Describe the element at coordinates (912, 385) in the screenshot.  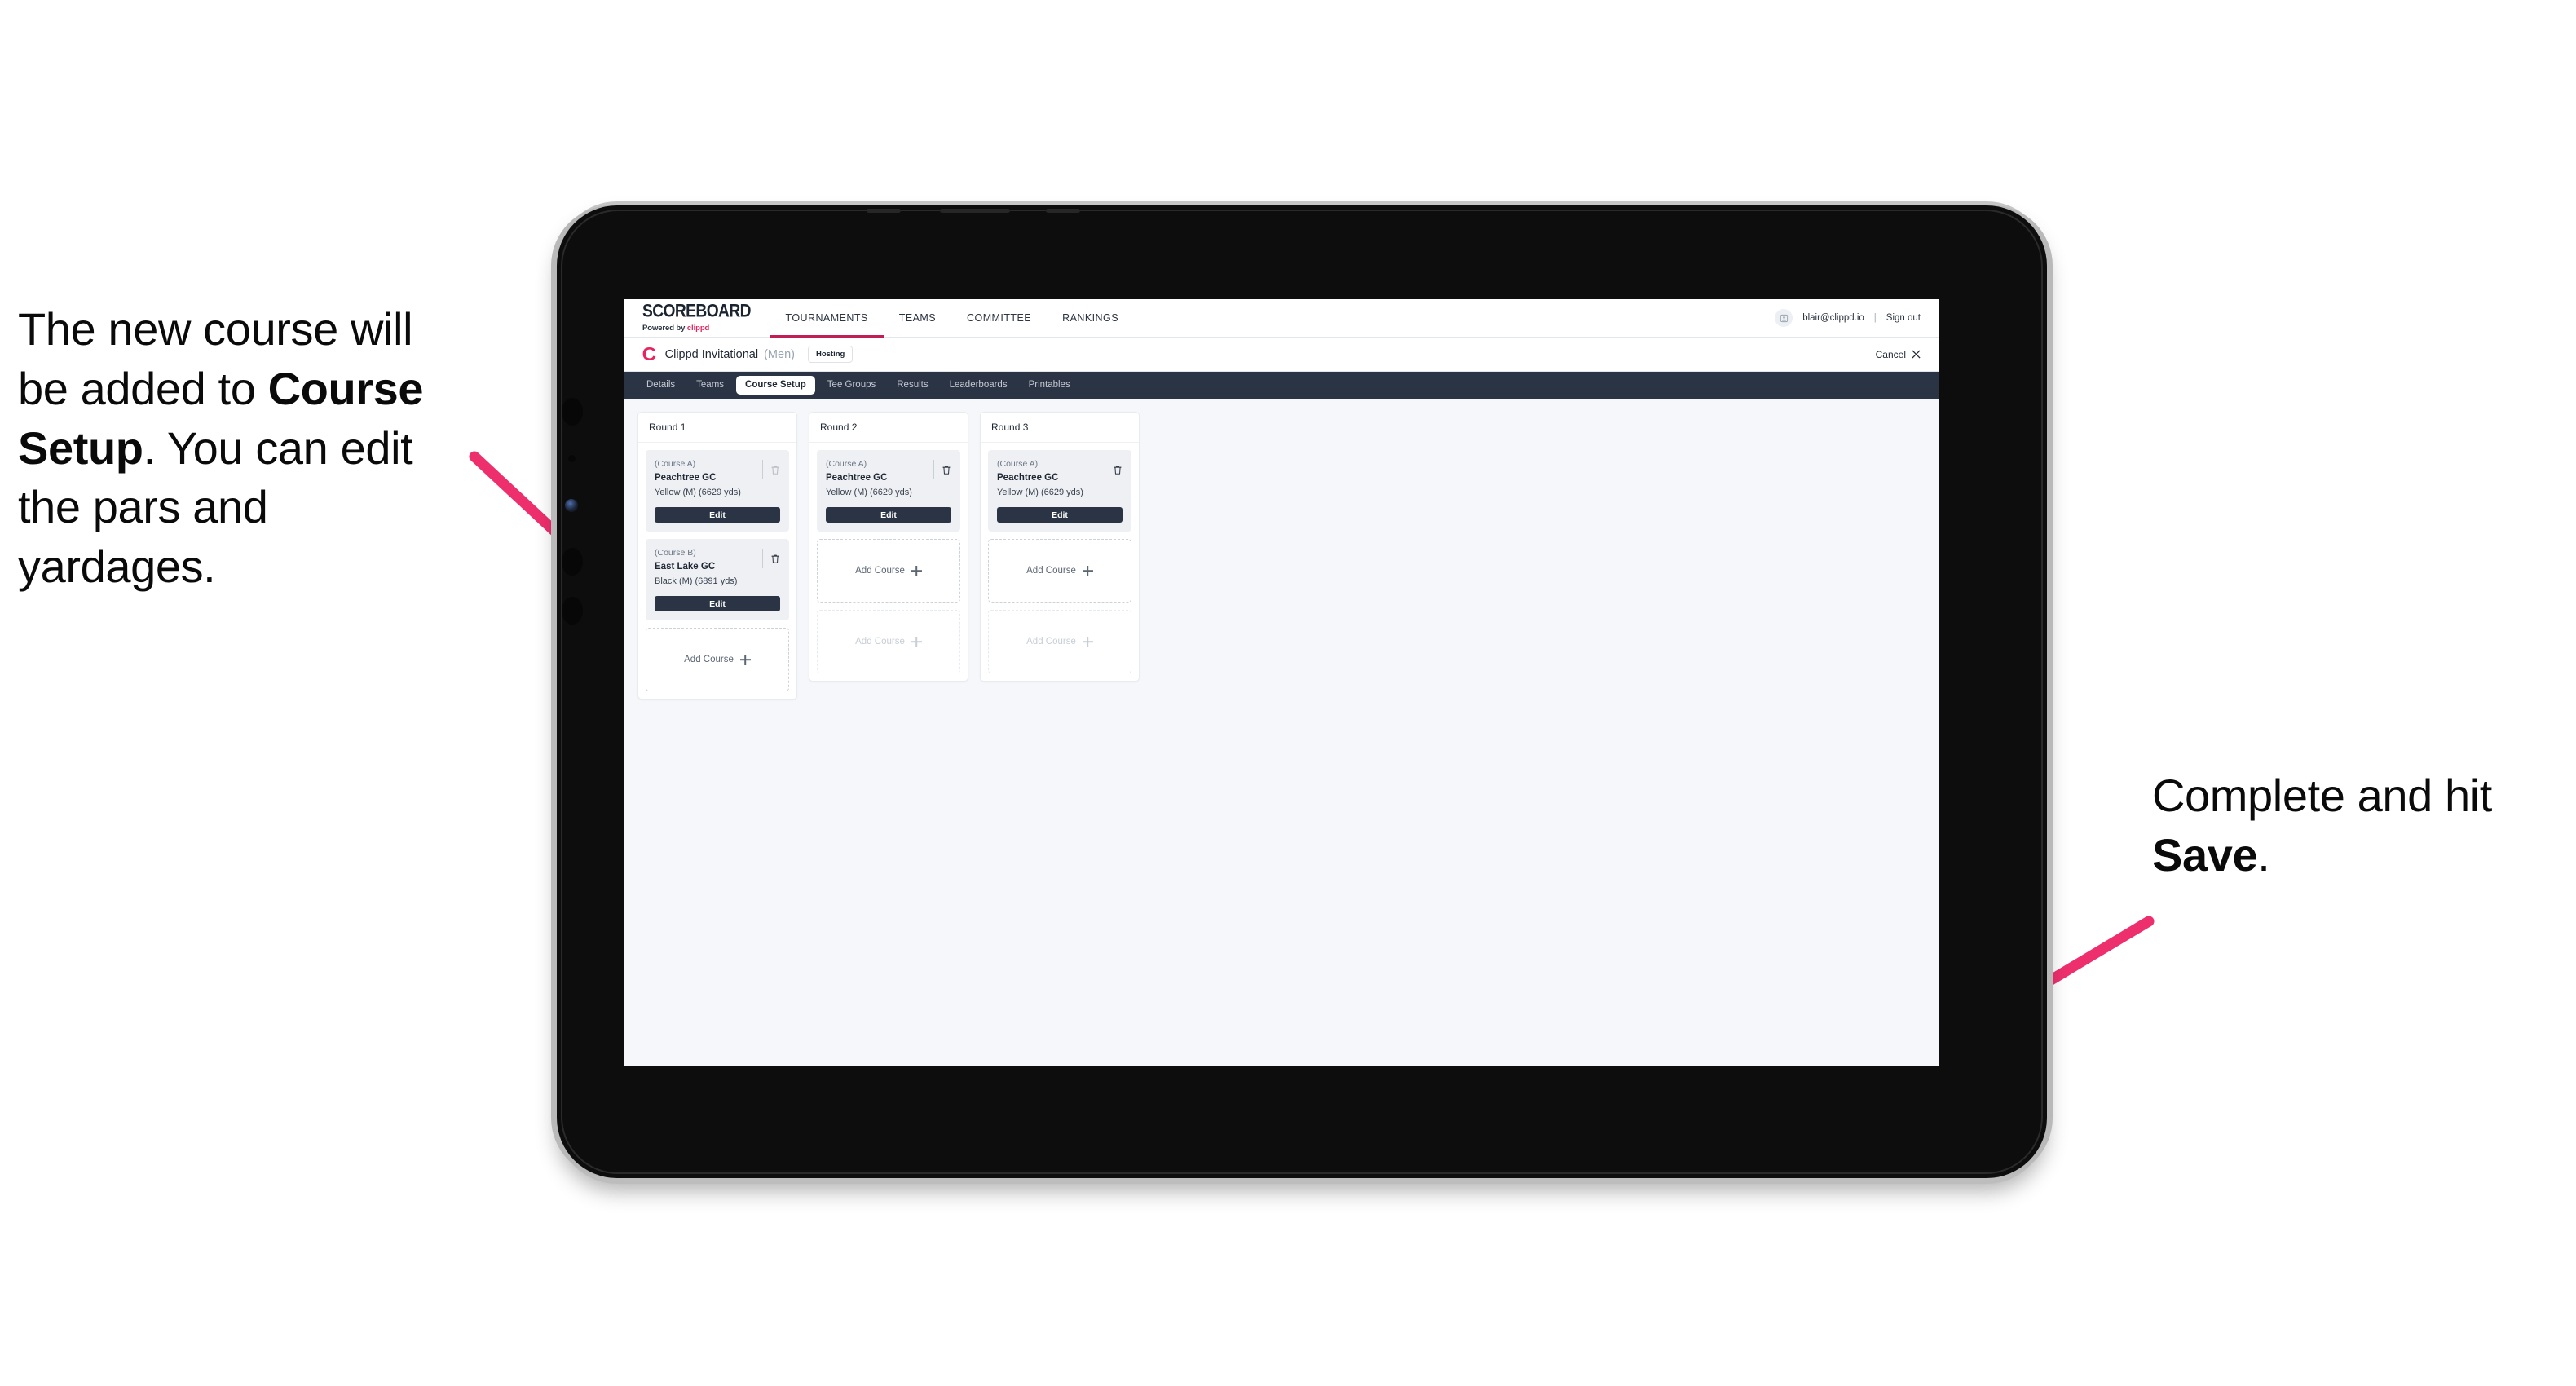
I see `tab-results: Results` at that location.